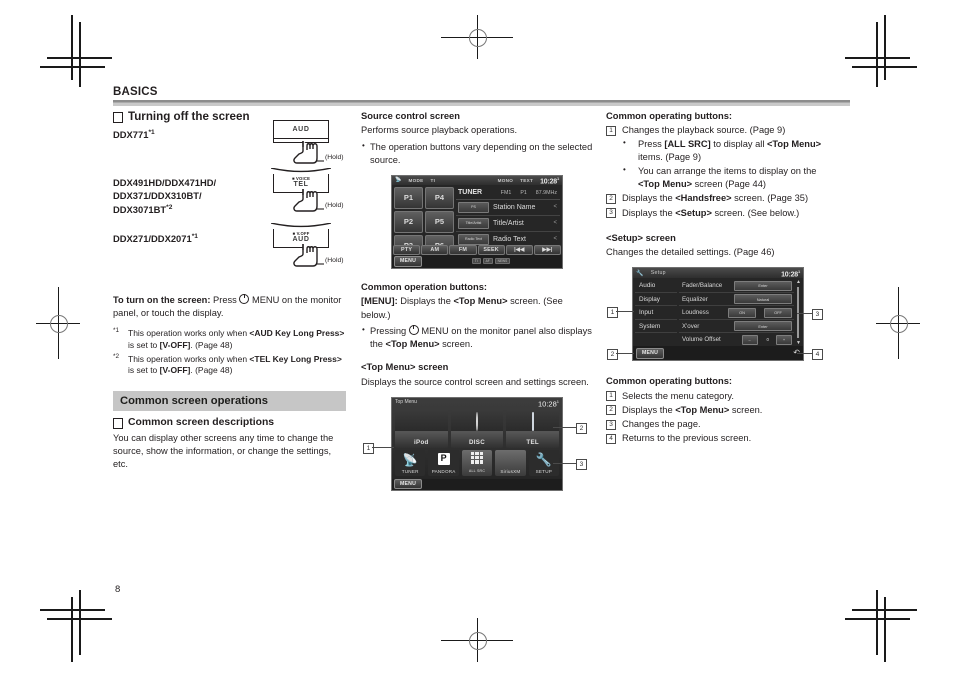 Image resolution: width=954 pixels, height=676 pixels. I want to click on heading-common-operation-buttons: Common operation buttons:, so click(424, 286).